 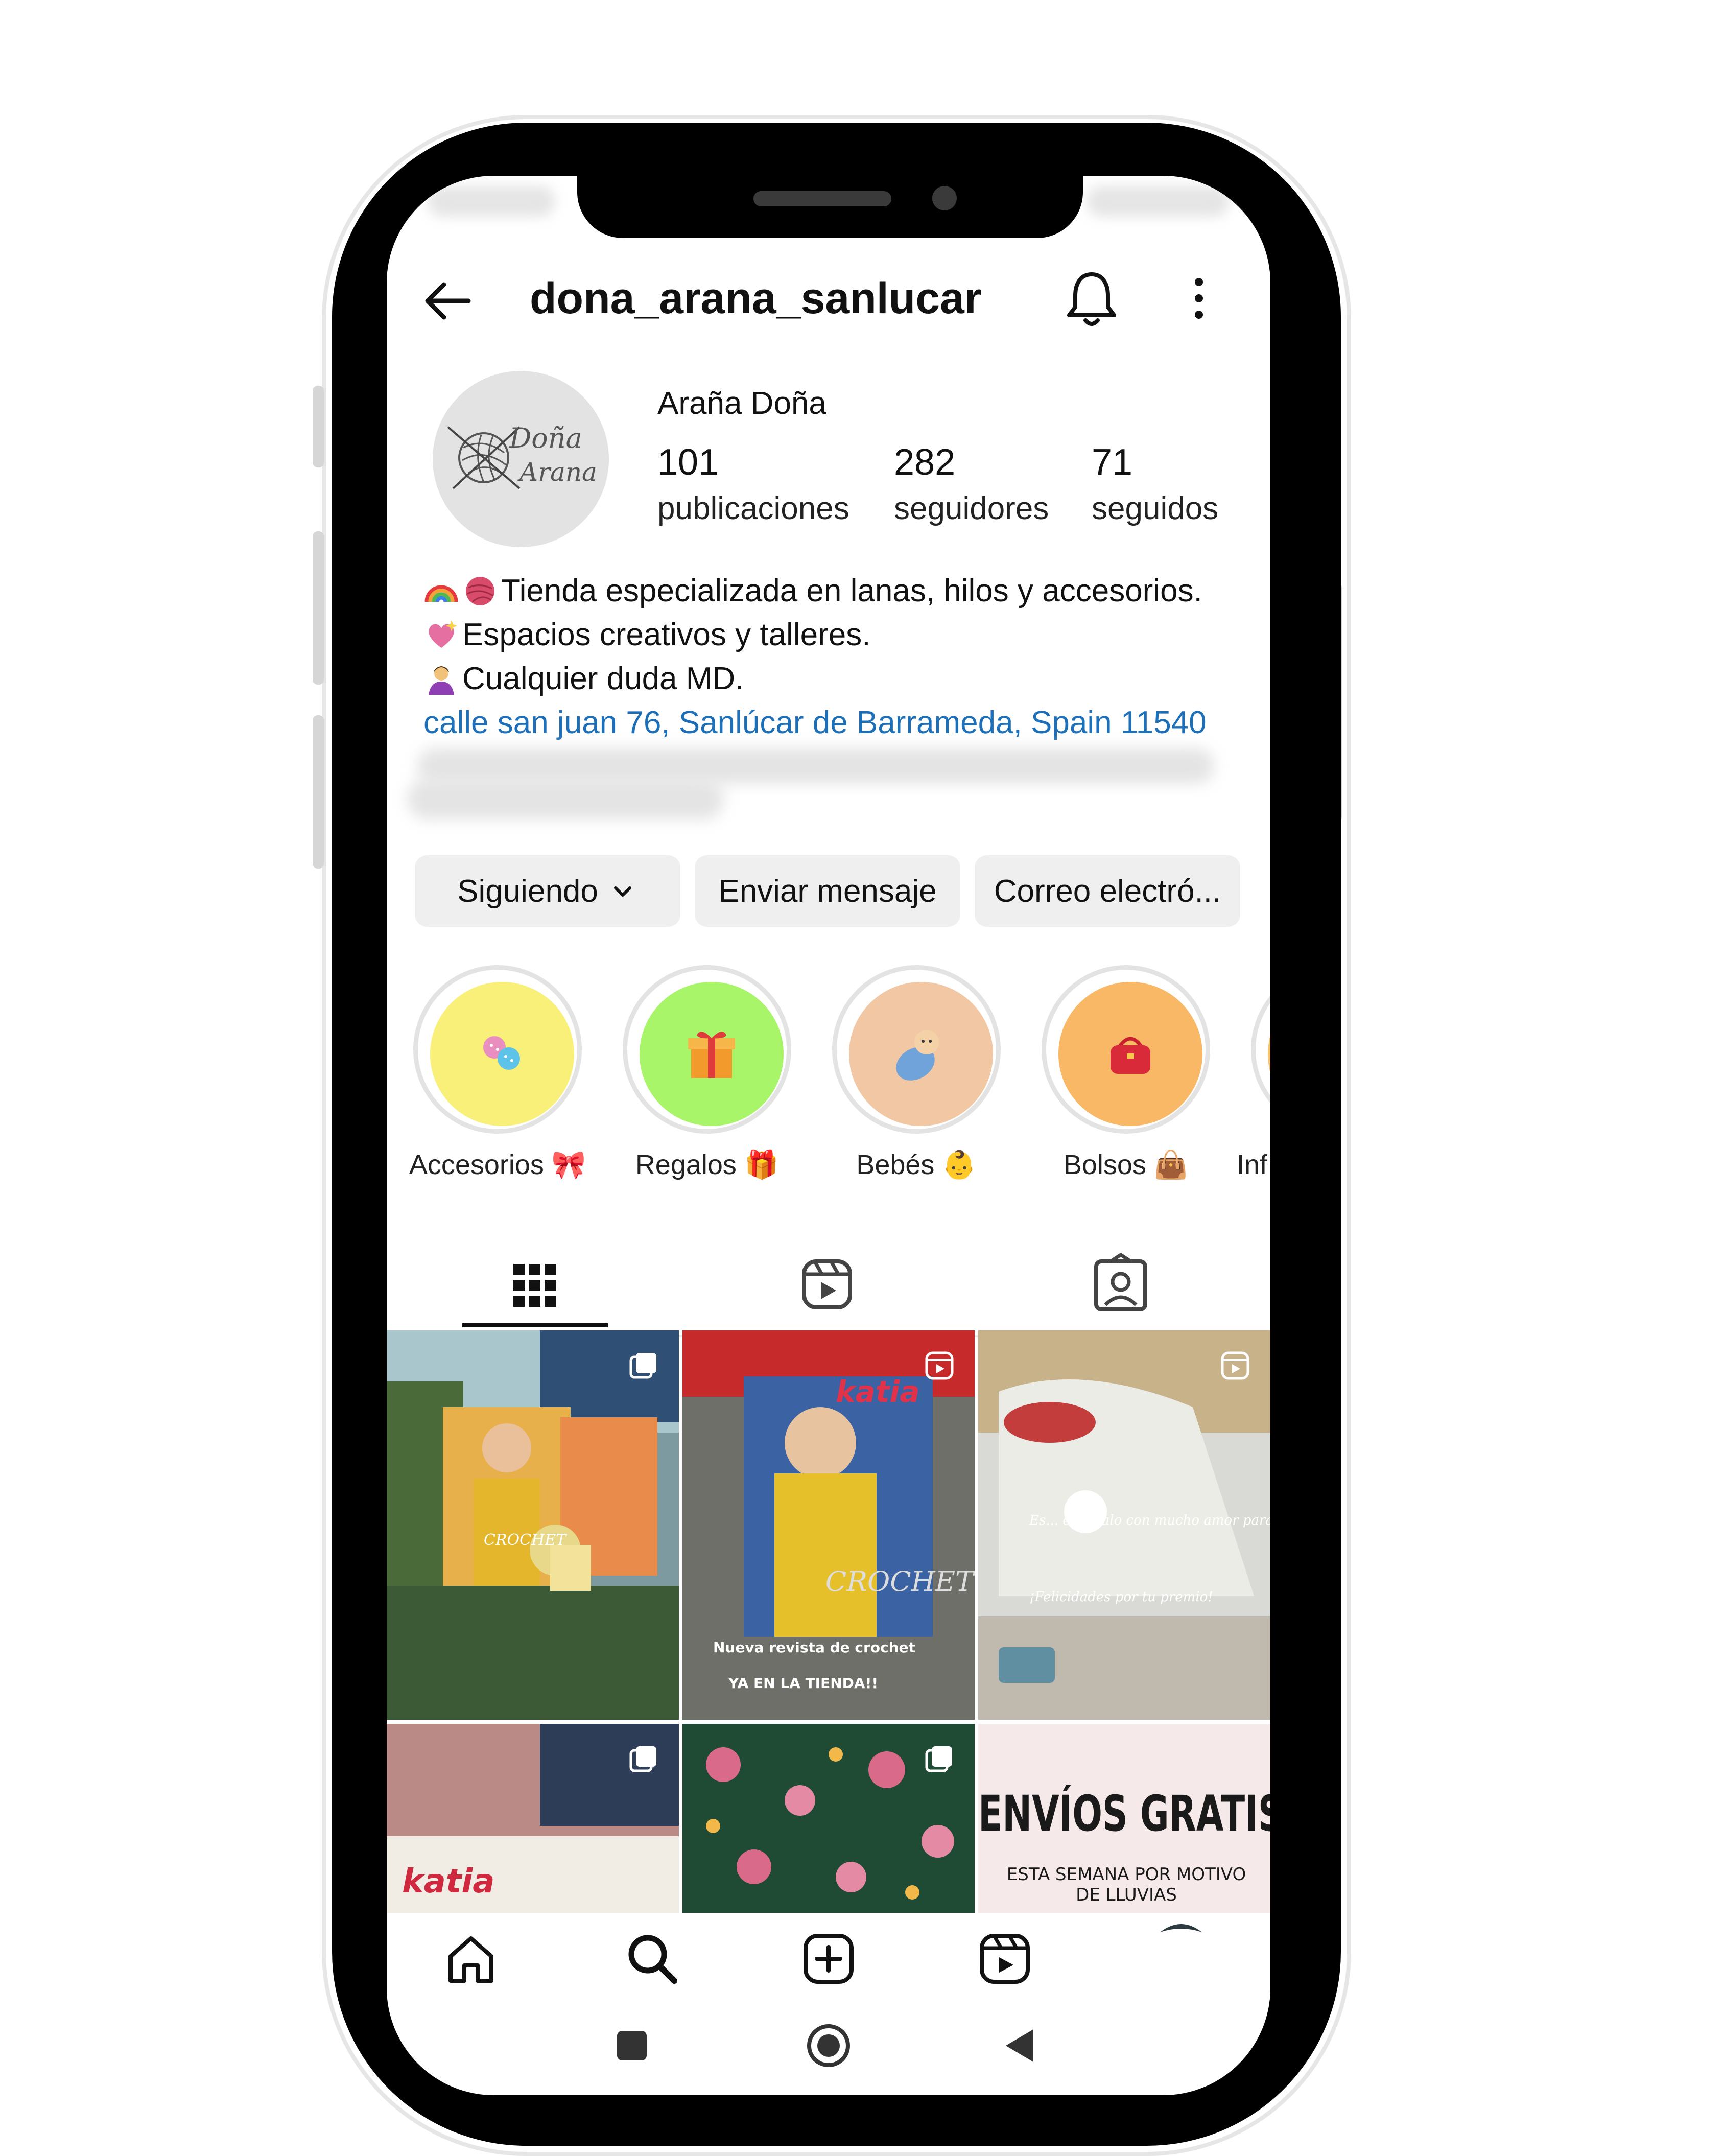 I want to click on post-6-text-2: ESTA SEMANA POR MOTIVO DE LLUVIAS, so click(x=1126, y=1884).